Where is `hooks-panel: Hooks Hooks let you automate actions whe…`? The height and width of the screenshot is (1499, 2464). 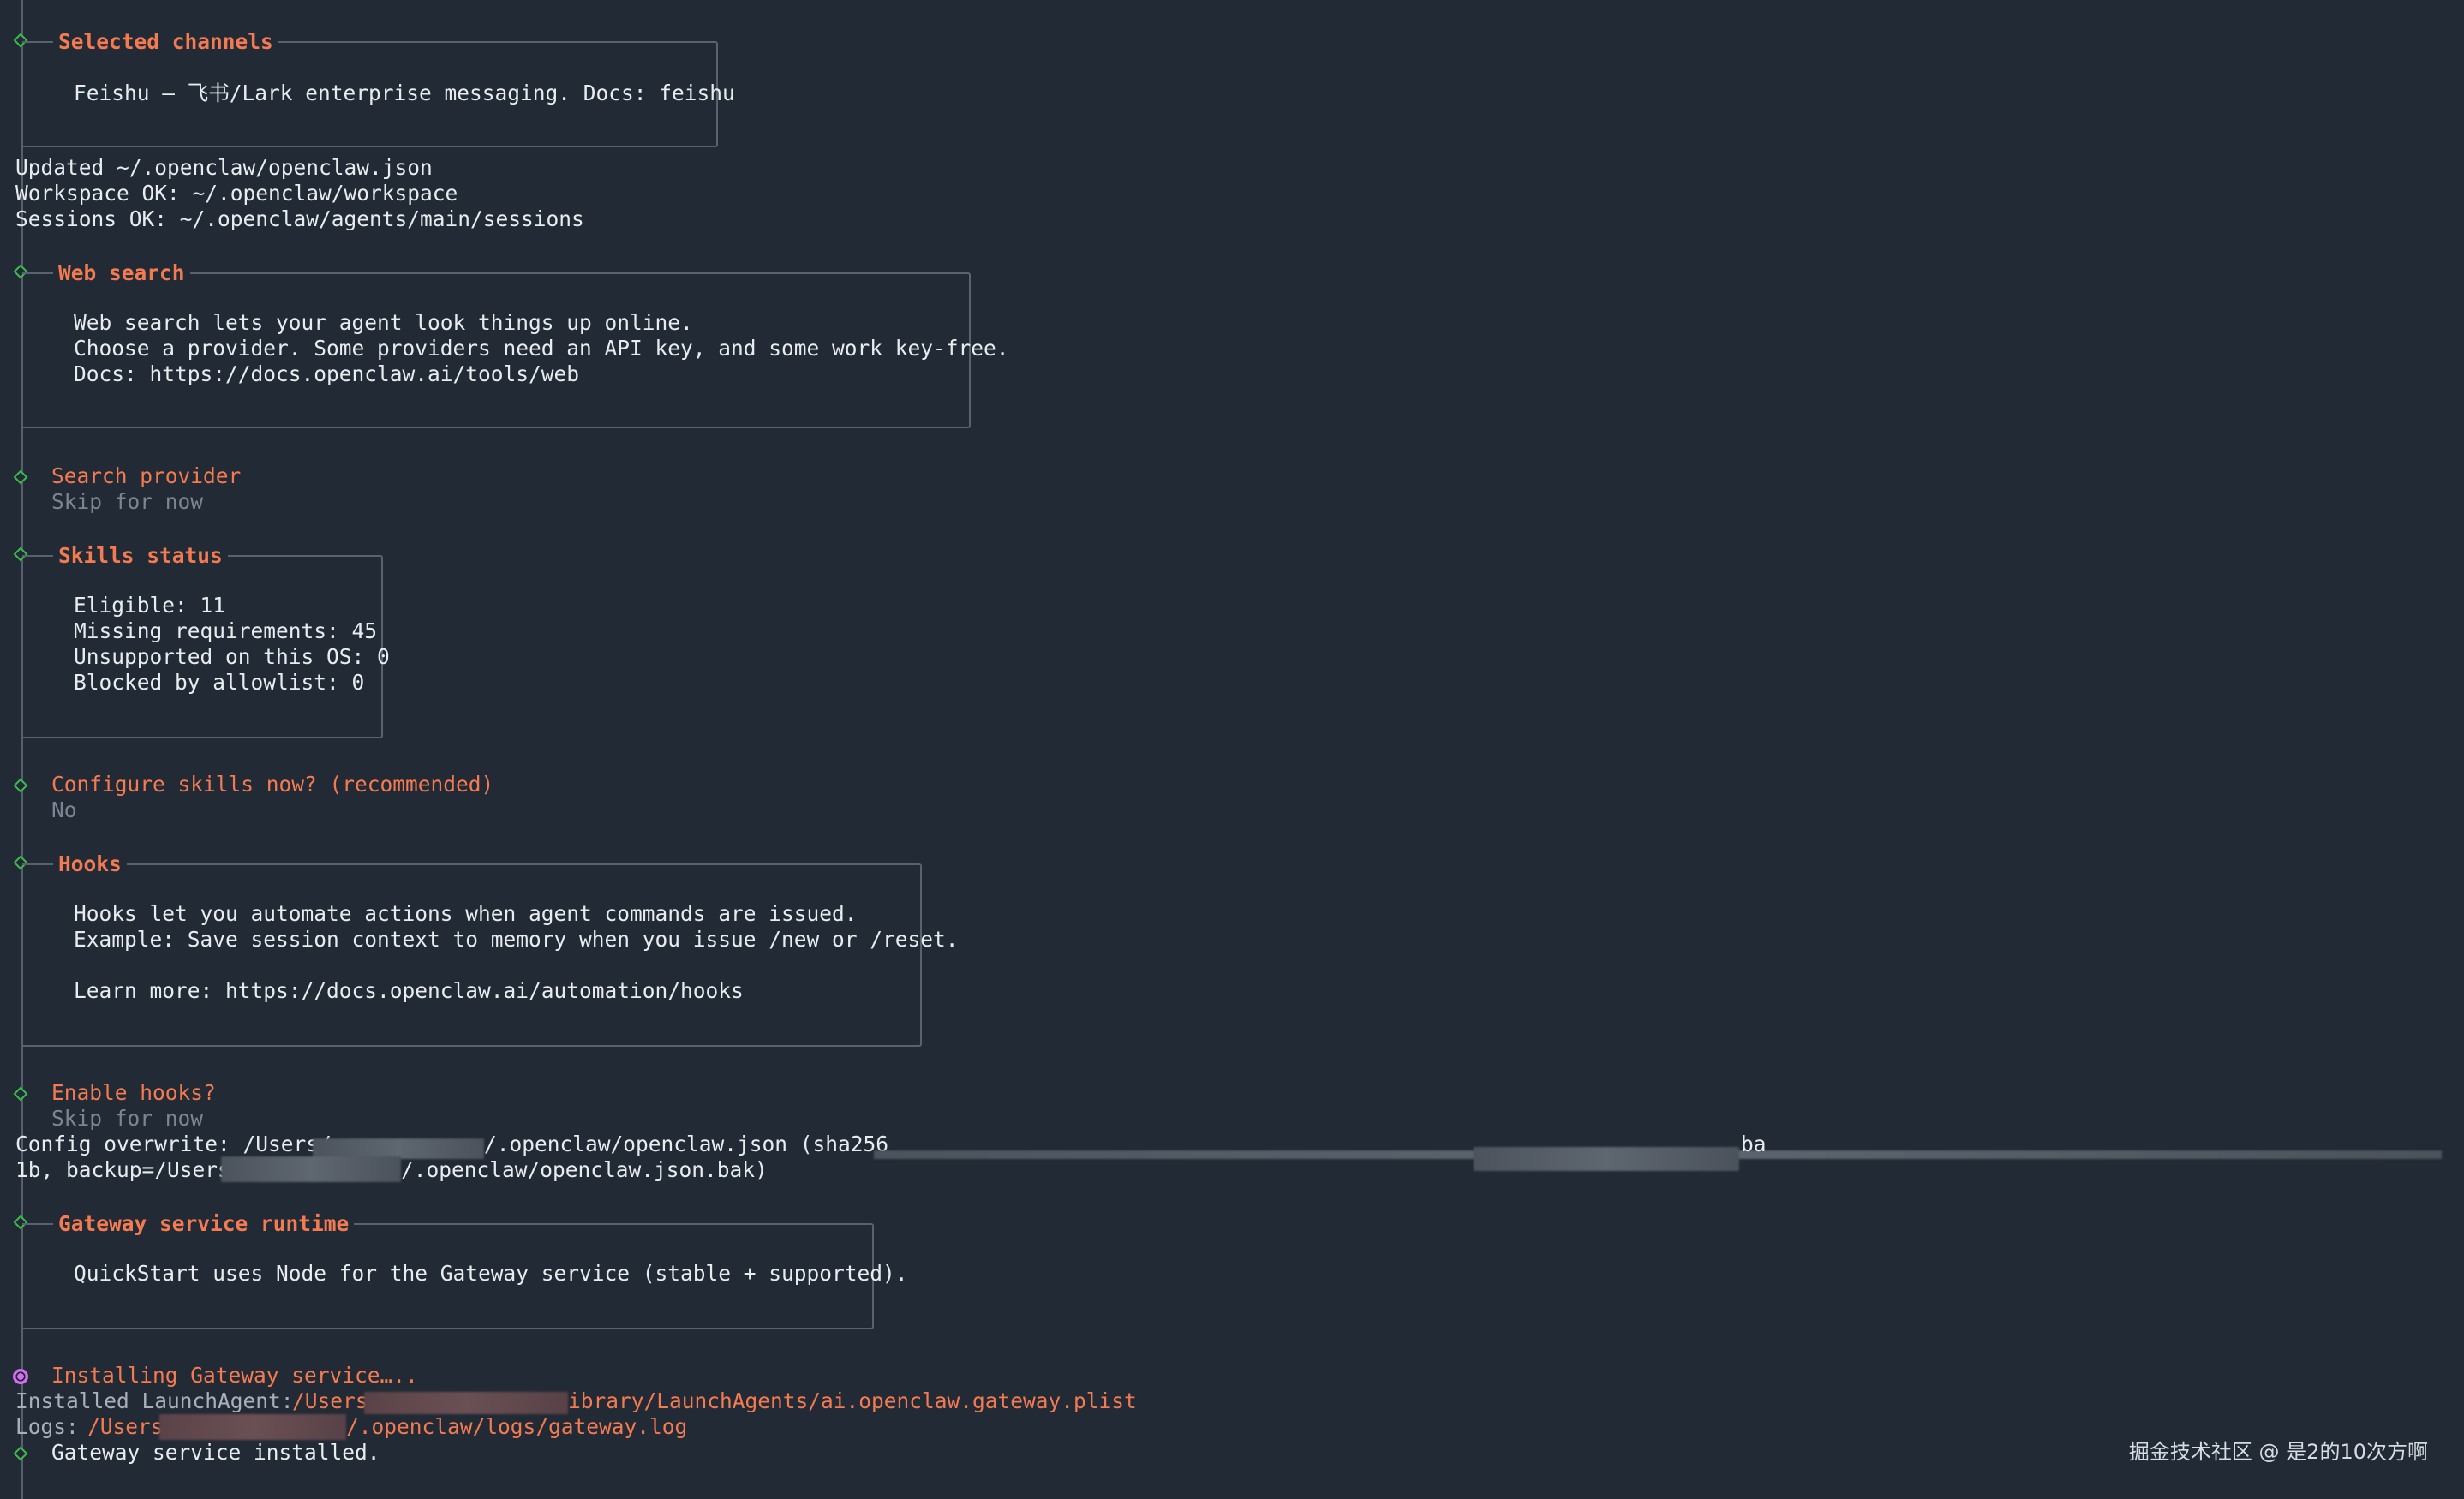
hooks-panel: Hooks Hooks let you automate actions whe… is located at coordinates (490, 949).